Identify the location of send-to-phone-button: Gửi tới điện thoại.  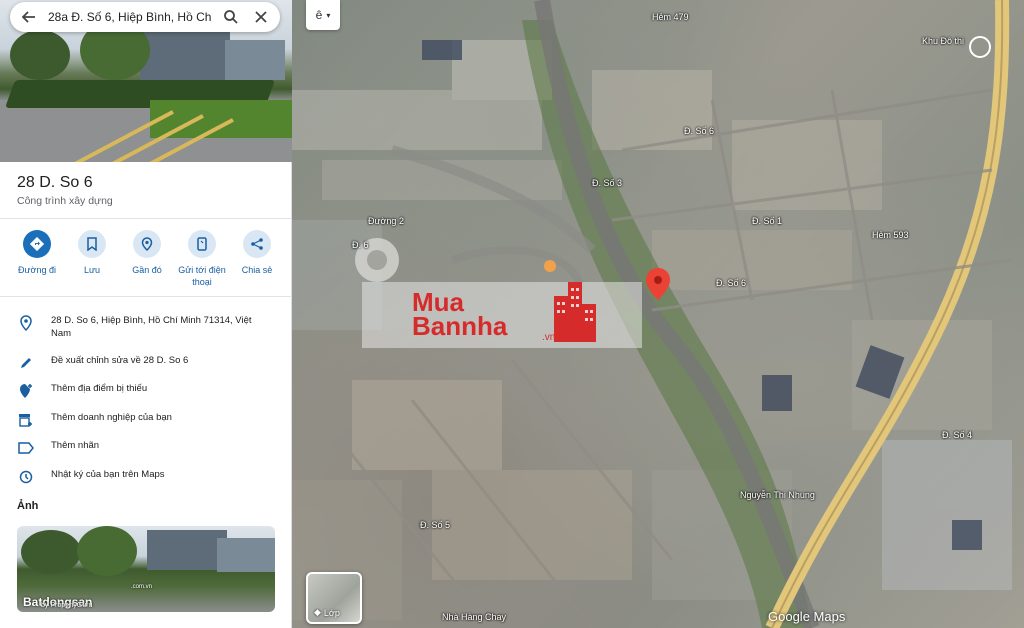
(202, 259).